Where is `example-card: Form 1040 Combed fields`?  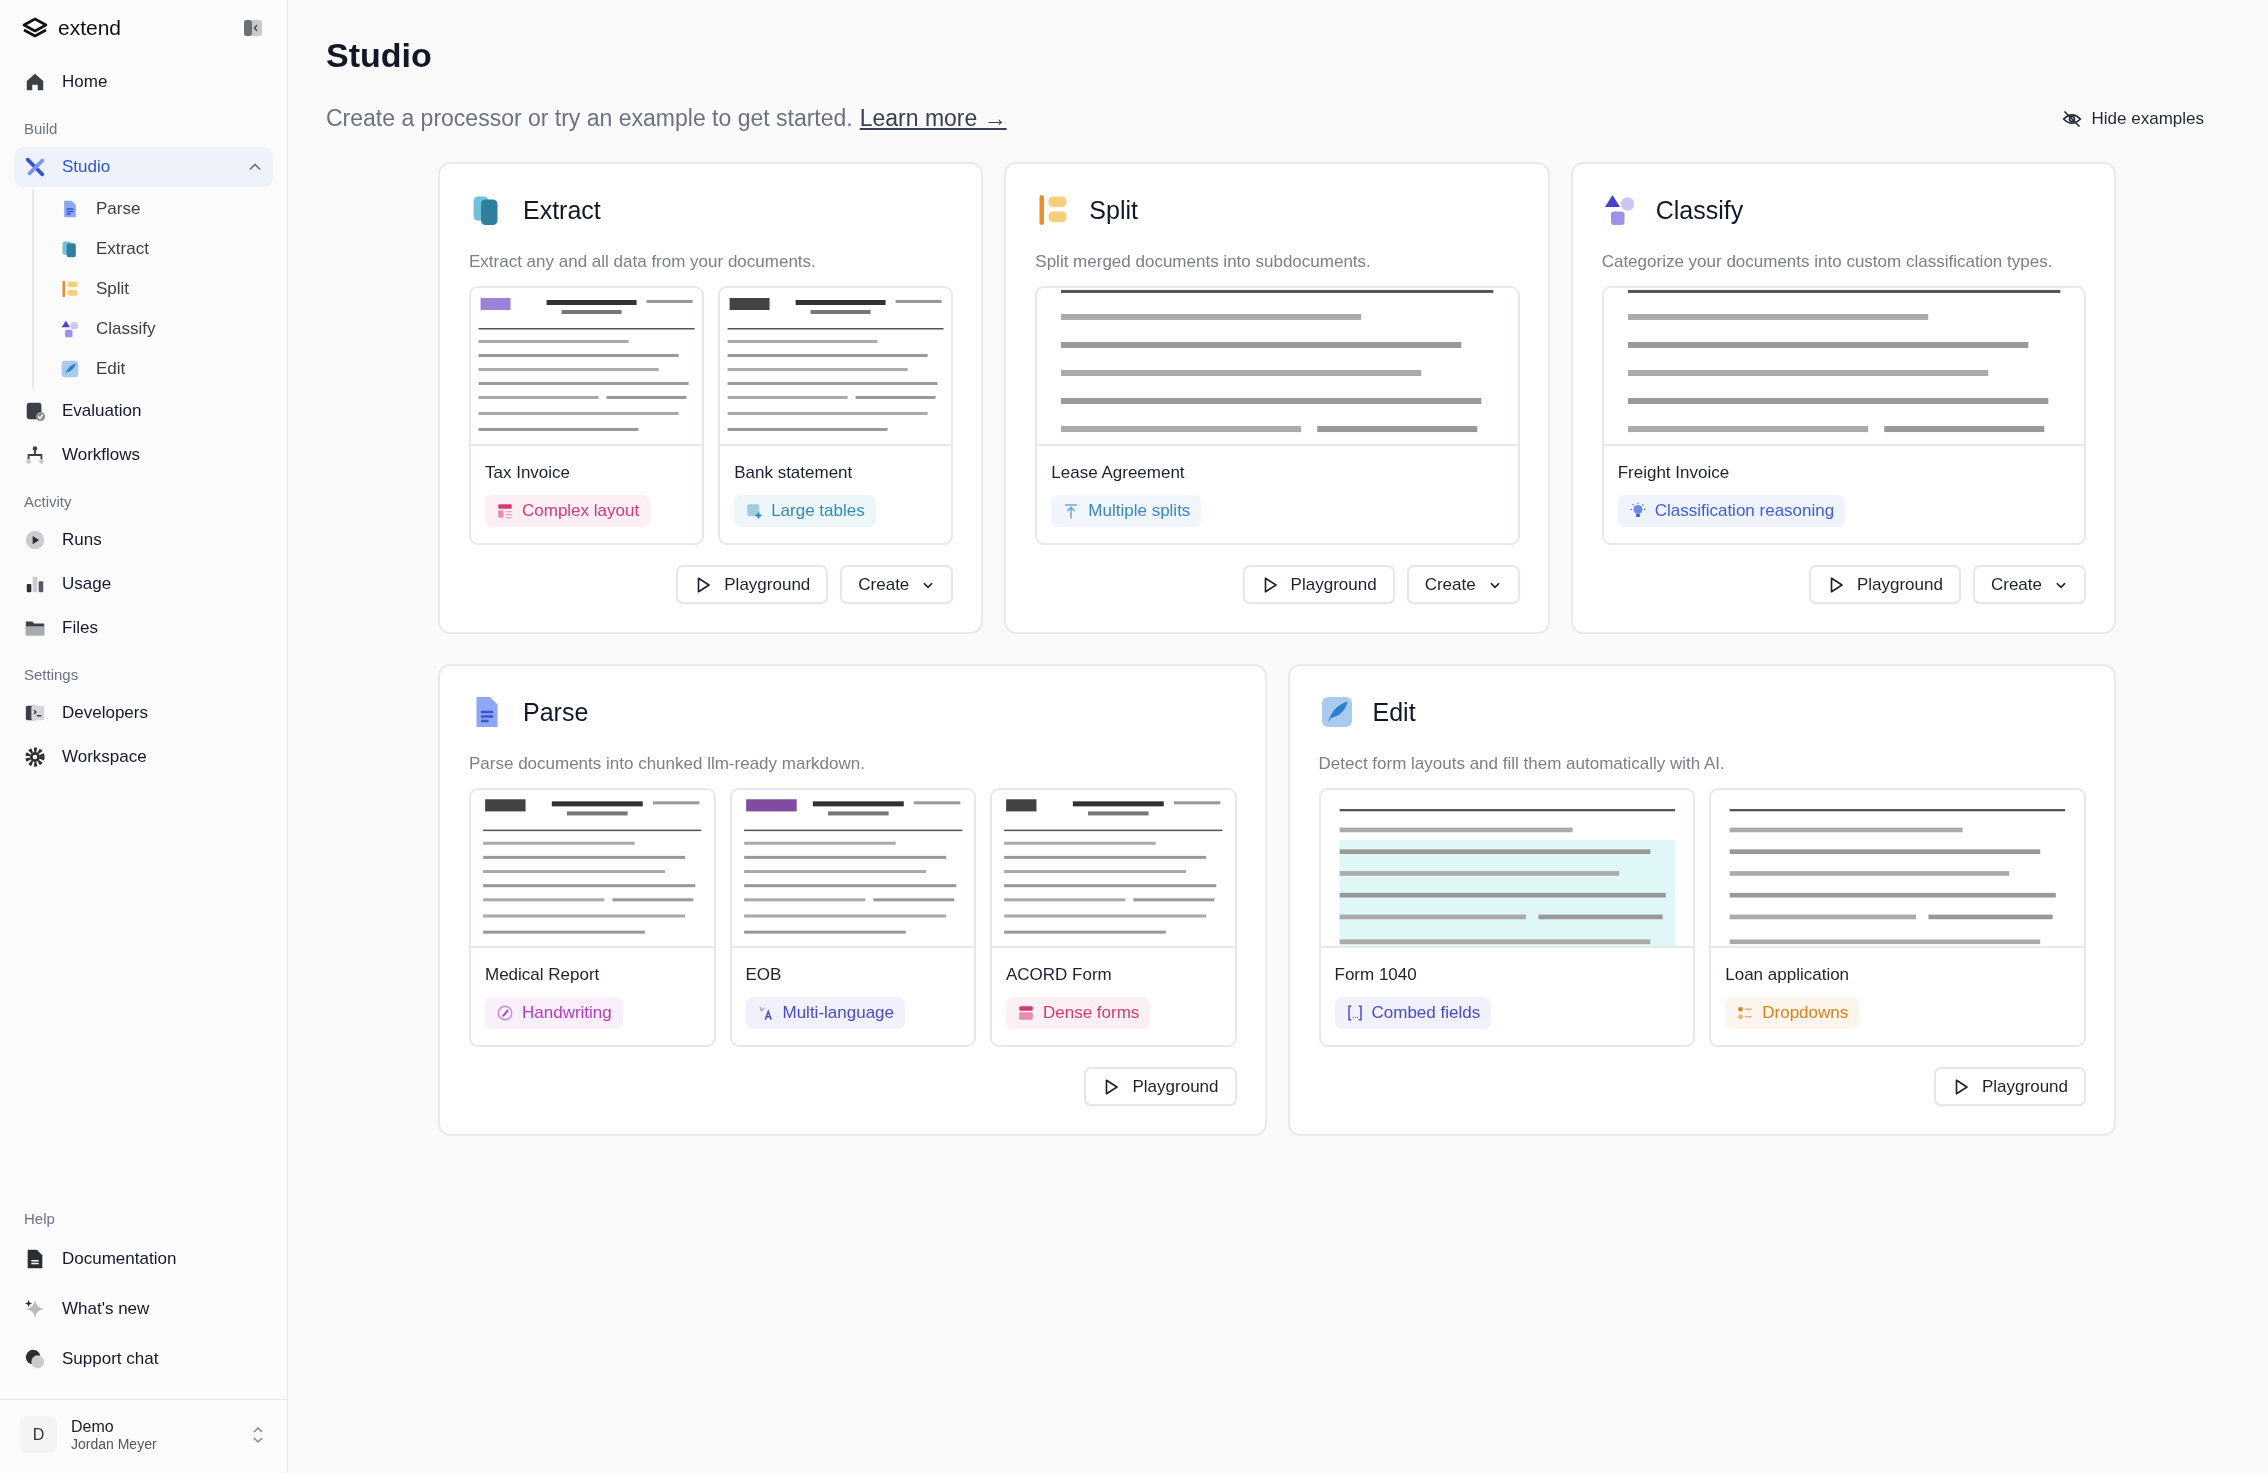
example-card: Form 1040 Combed fields is located at coordinates (1507, 917).